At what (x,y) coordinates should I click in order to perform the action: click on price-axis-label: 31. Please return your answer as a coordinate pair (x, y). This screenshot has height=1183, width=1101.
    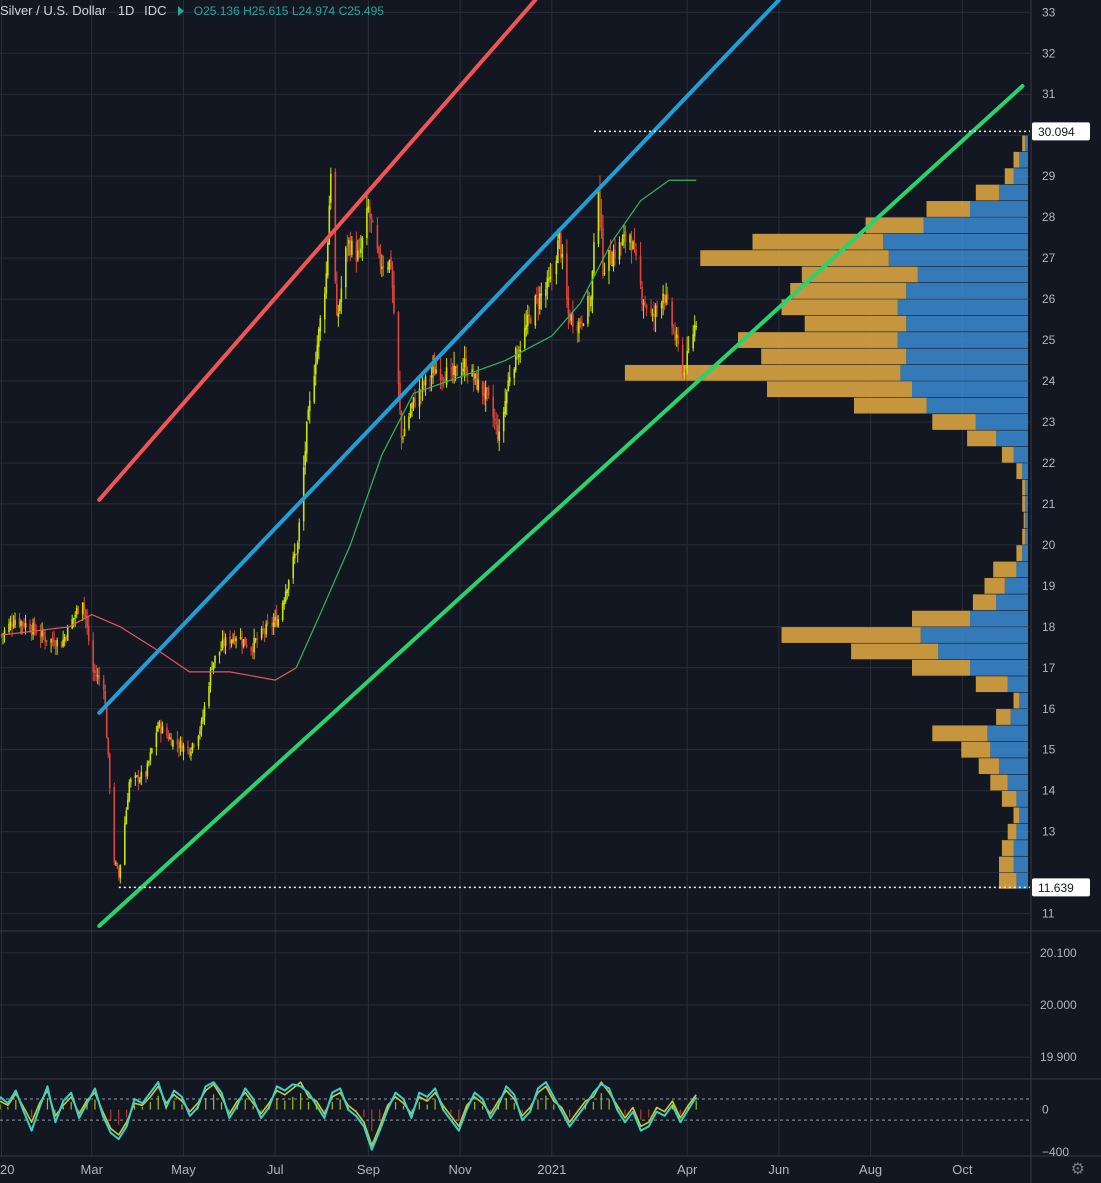
    Looking at the image, I should click on (1049, 94).